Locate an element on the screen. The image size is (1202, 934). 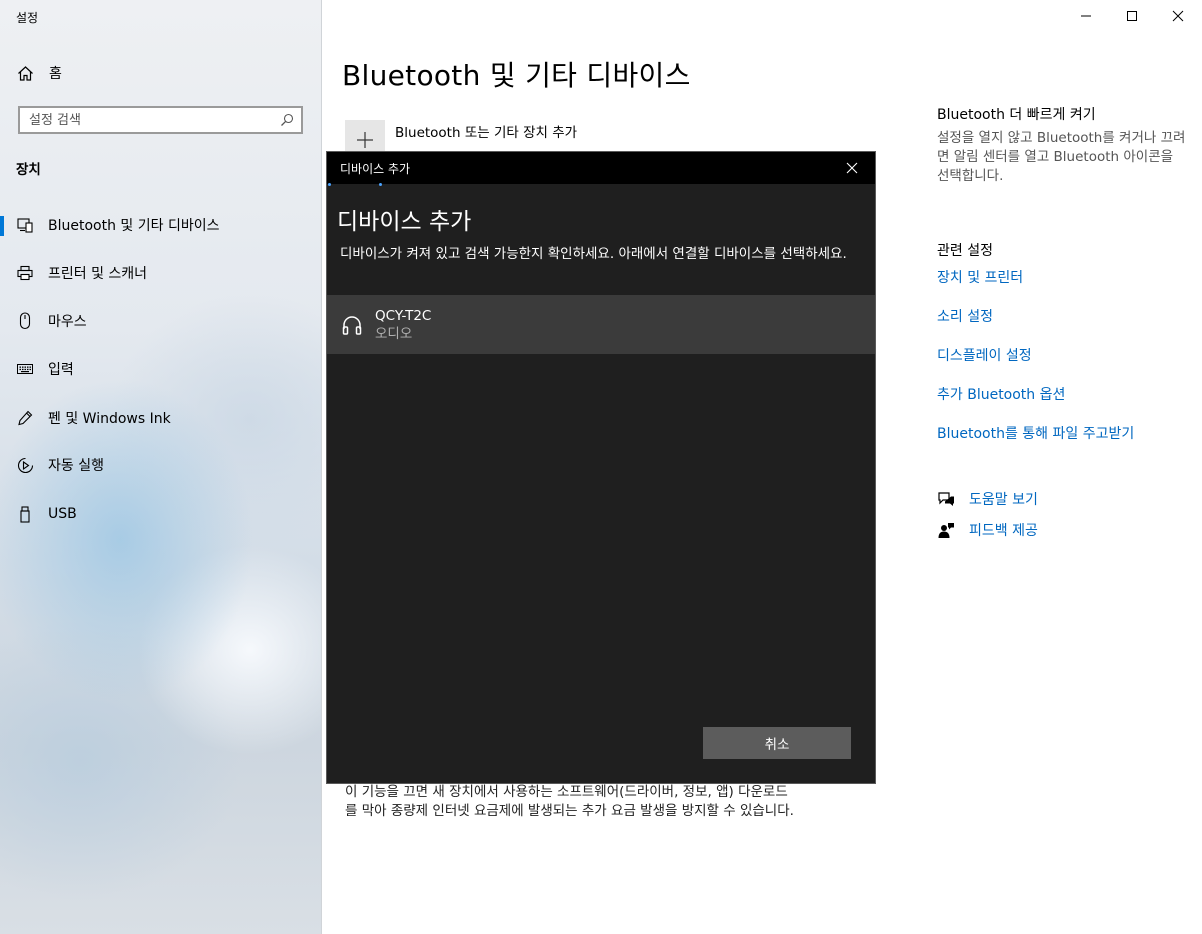
link-display-settings: 디스플레이 설정 is located at coordinates (984, 355).